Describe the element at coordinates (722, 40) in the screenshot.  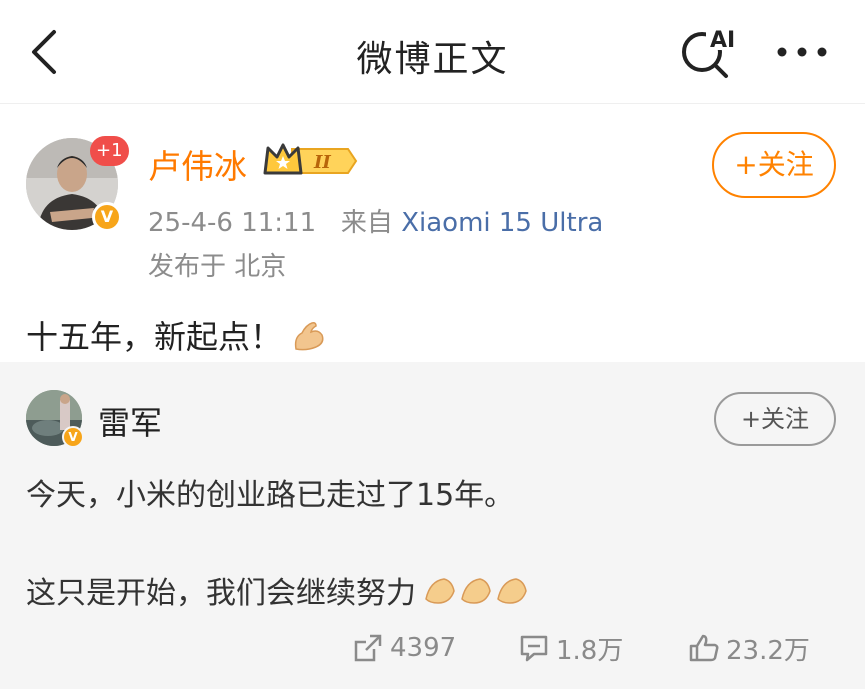
I see `svg-text: AI` at that location.